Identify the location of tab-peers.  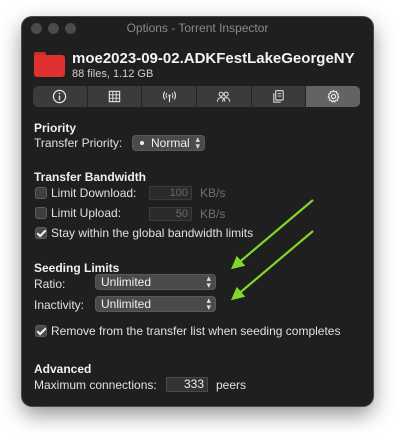
(224, 96).